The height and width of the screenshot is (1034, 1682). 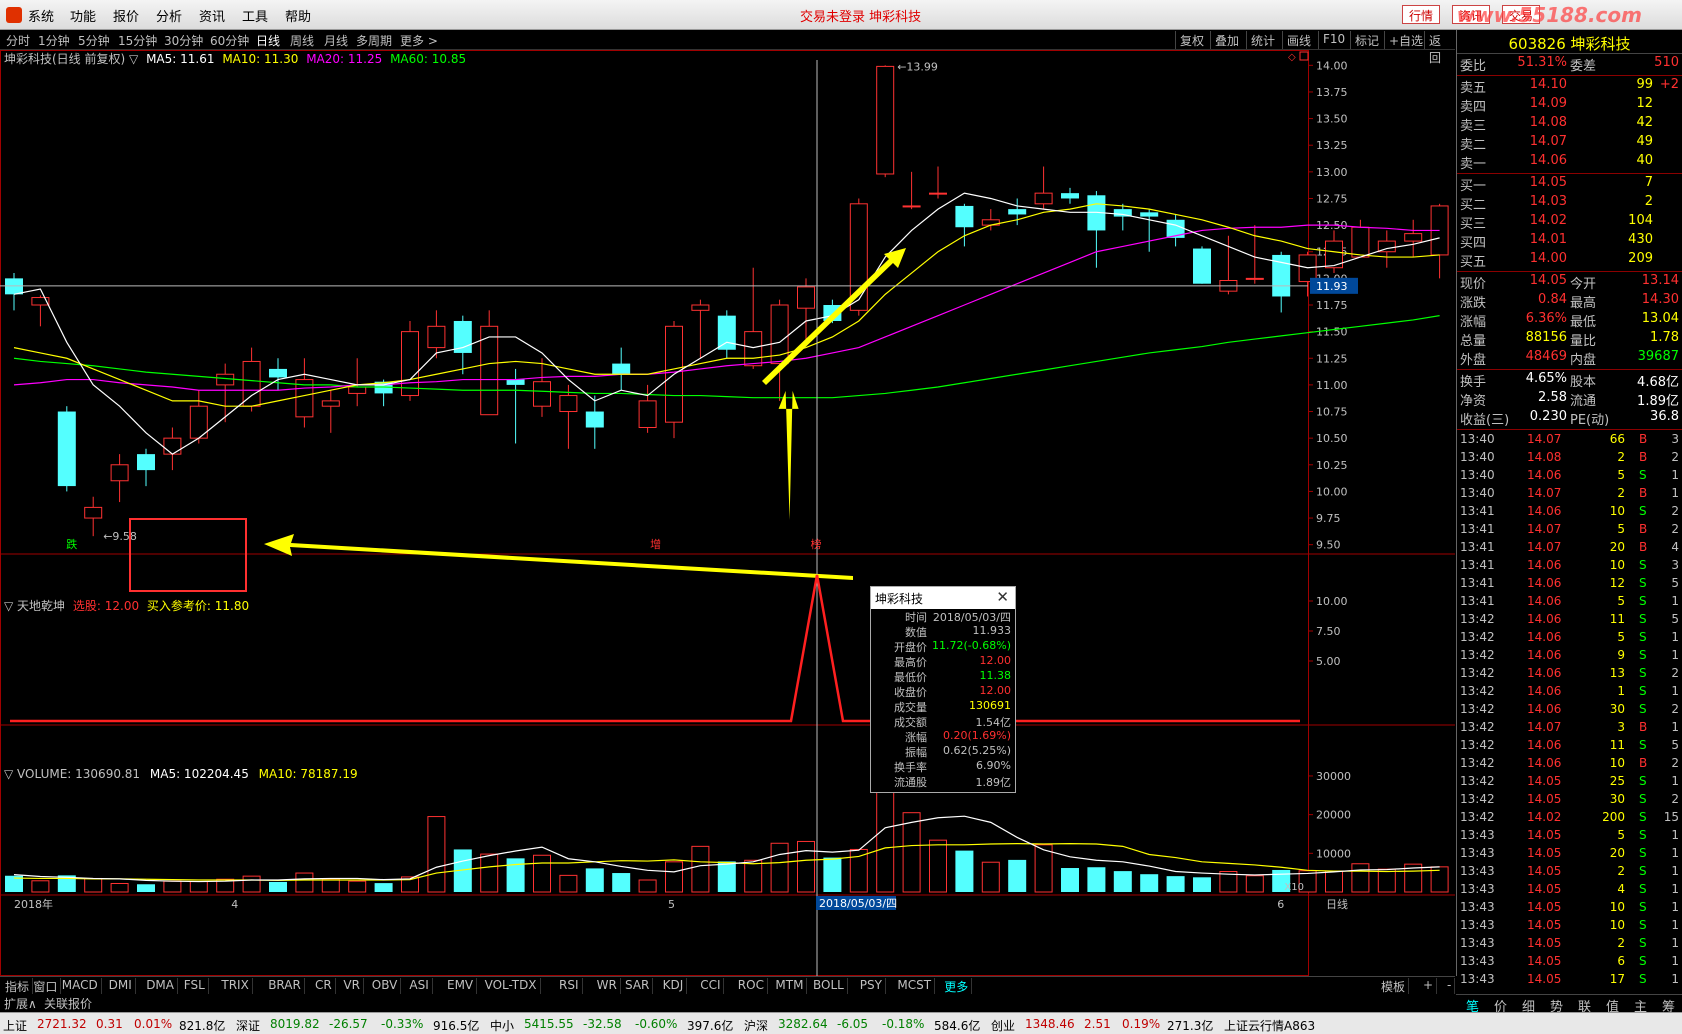 I want to click on indicator-tab: ASI, so click(x=419, y=986).